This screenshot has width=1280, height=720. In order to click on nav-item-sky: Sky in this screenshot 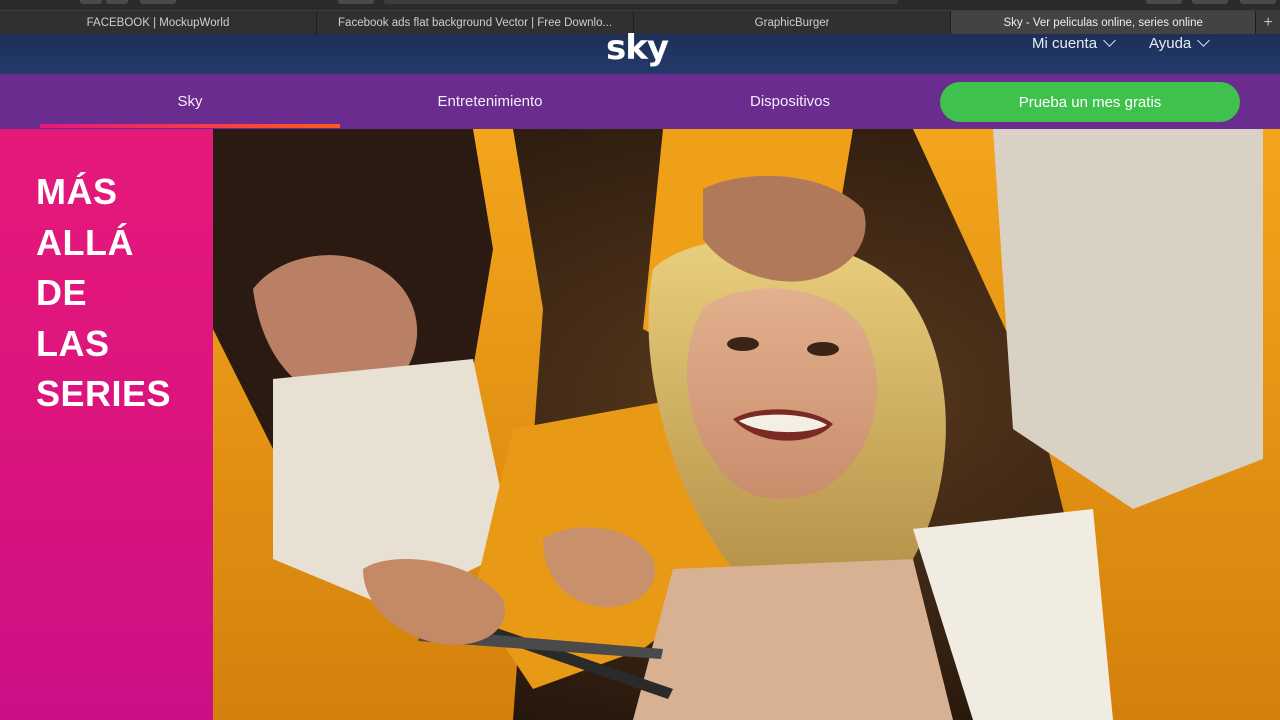, I will do `click(190, 101)`.